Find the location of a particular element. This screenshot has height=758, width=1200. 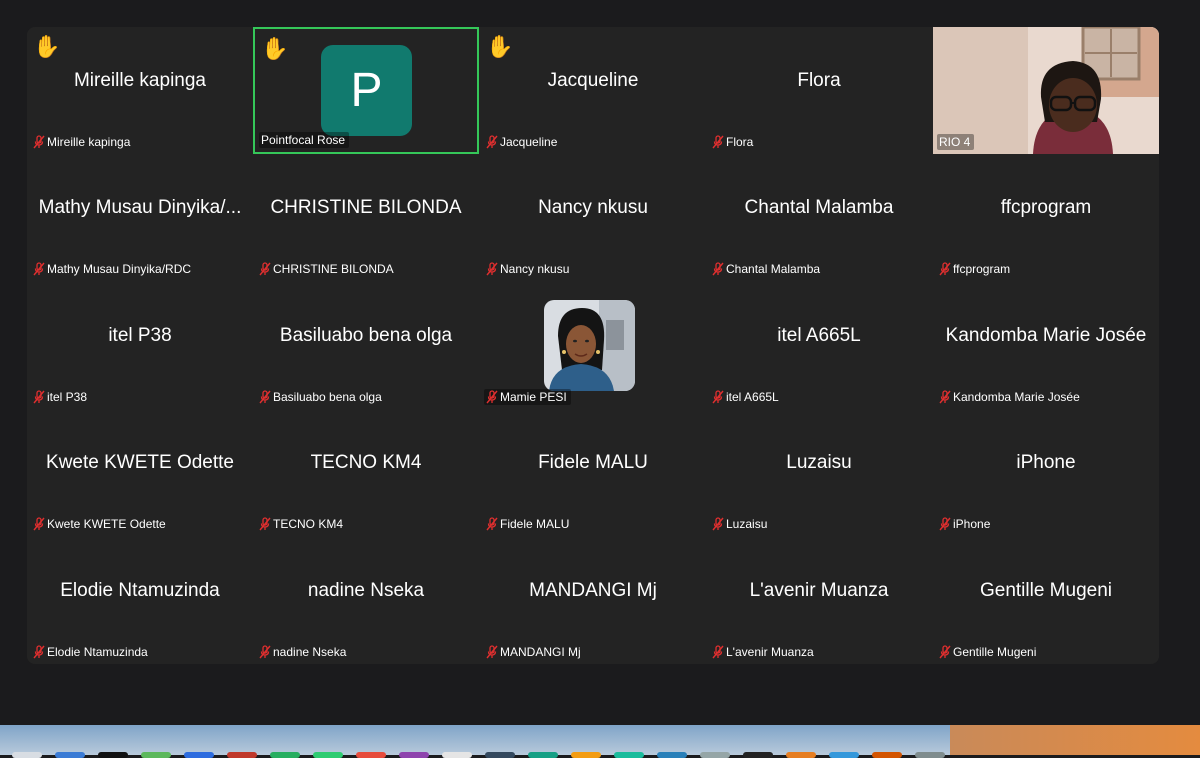

participant-tile: RIO 4 is located at coordinates (1046, 90).